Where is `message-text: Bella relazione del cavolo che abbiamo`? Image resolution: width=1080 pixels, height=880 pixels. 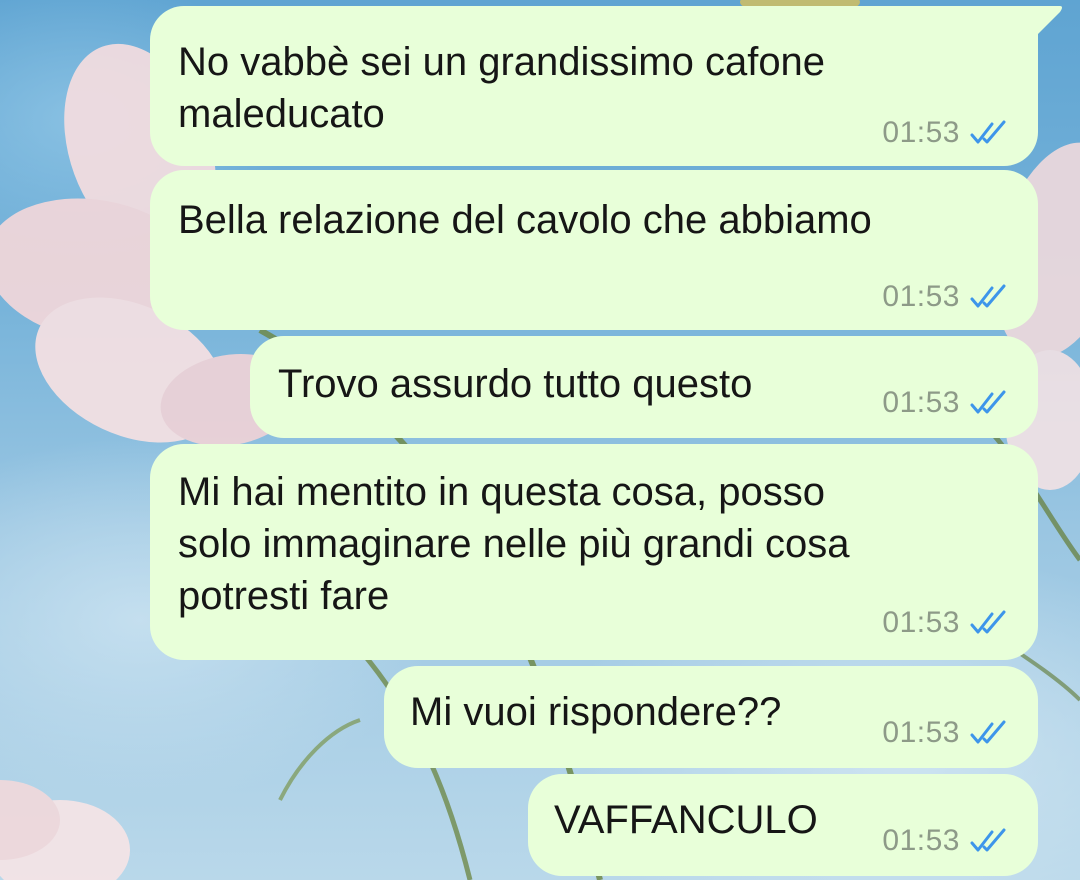
message-text: Bella relazione del cavolo che abbiamo is located at coordinates (525, 220).